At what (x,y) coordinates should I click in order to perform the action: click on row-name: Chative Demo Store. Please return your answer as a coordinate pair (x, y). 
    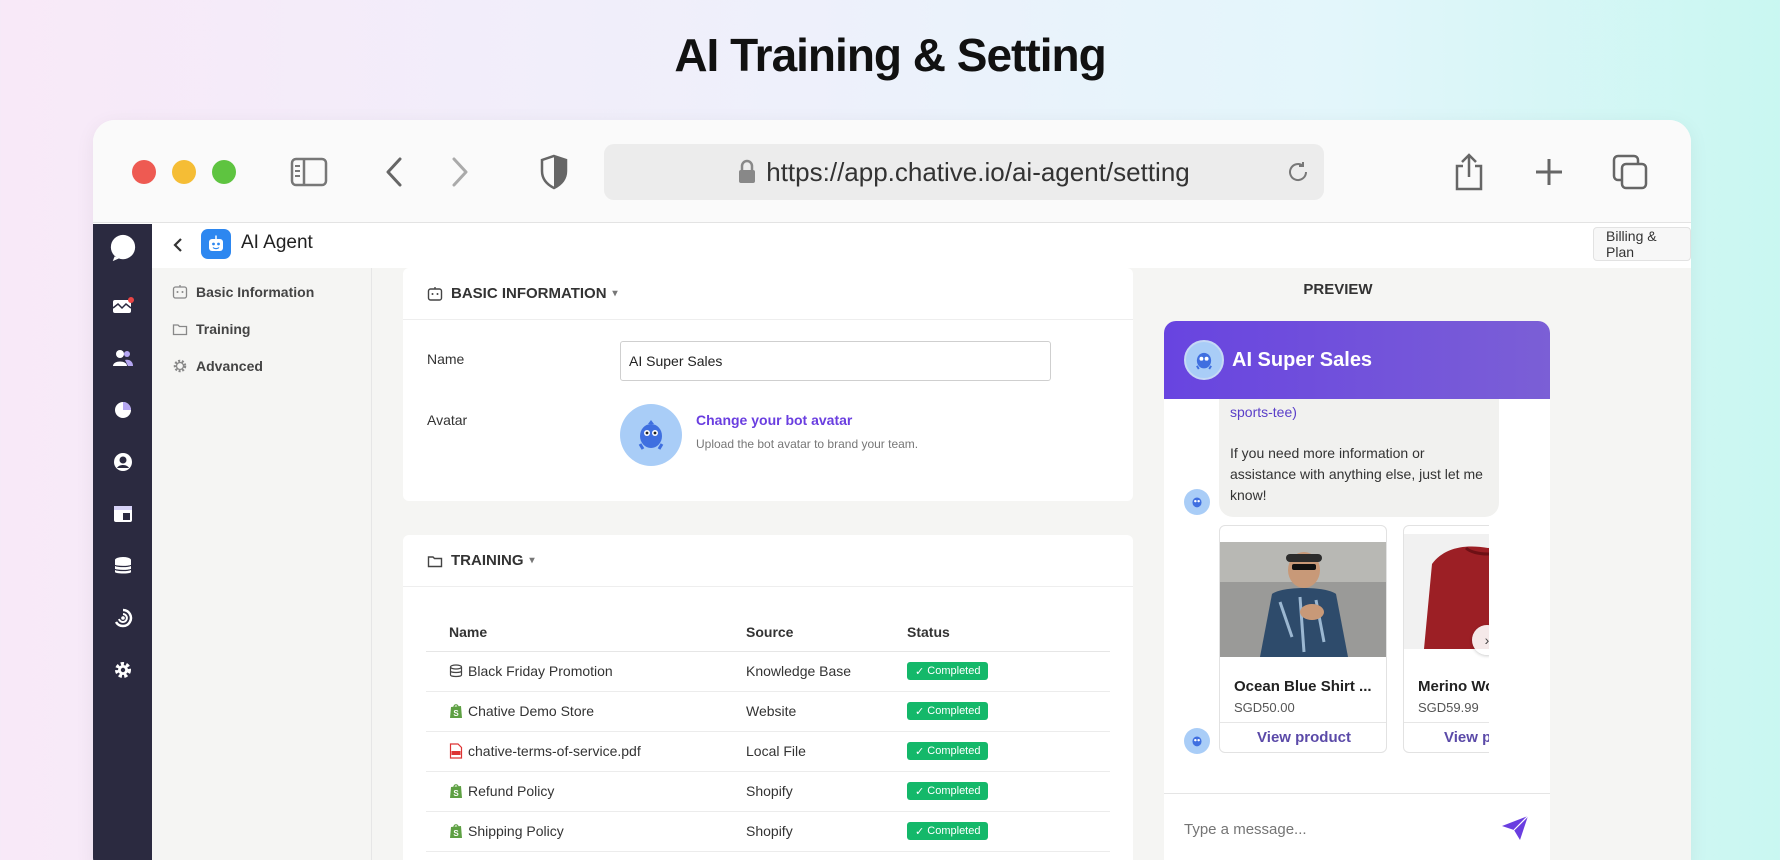
    Looking at the image, I should click on (531, 711).